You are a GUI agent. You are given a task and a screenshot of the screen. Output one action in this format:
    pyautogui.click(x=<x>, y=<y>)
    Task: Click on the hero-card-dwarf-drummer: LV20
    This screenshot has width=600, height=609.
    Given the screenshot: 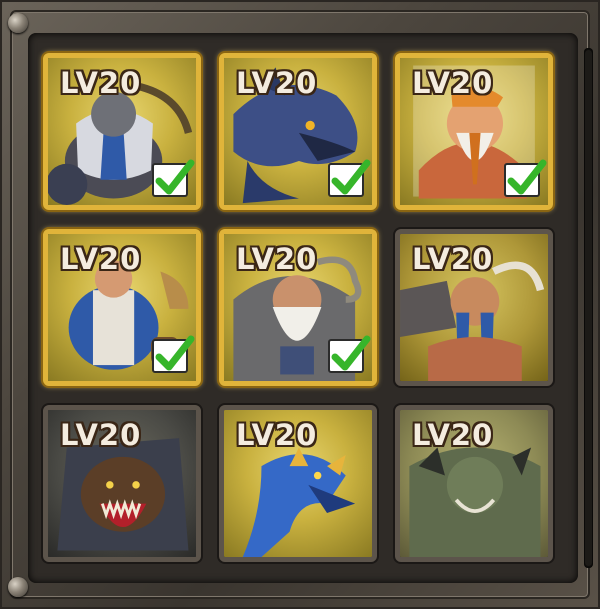 What is the action you would take?
    pyautogui.click(x=122, y=307)
    